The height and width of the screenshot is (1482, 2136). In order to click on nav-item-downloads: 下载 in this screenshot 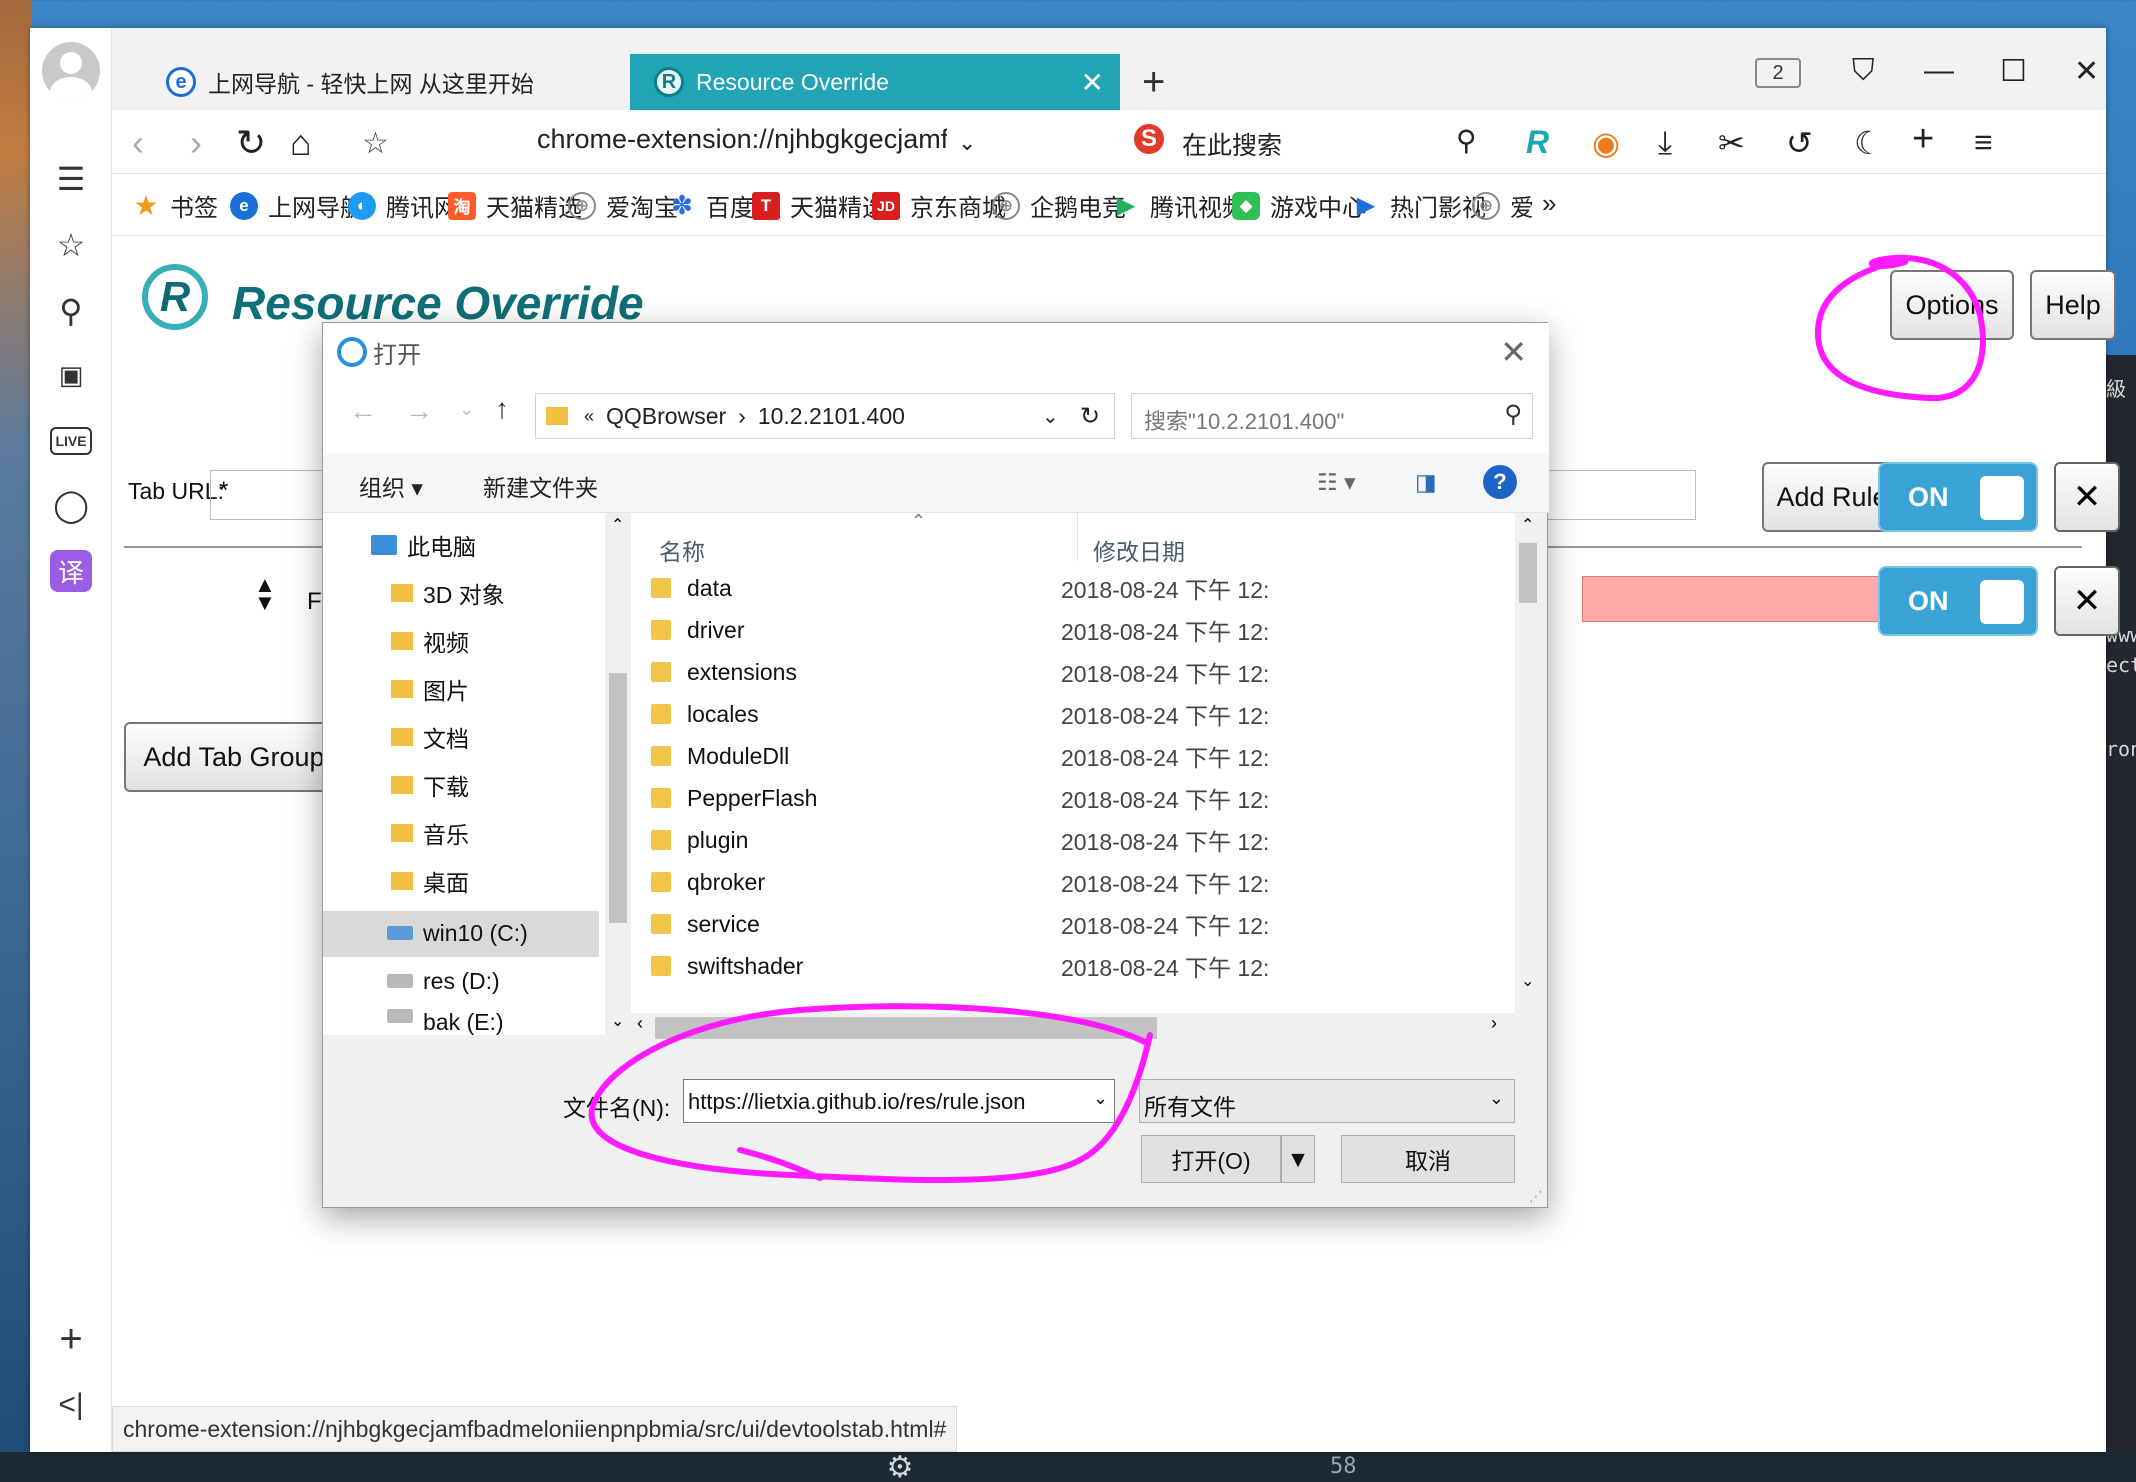, I will do `click(430, 785)`.